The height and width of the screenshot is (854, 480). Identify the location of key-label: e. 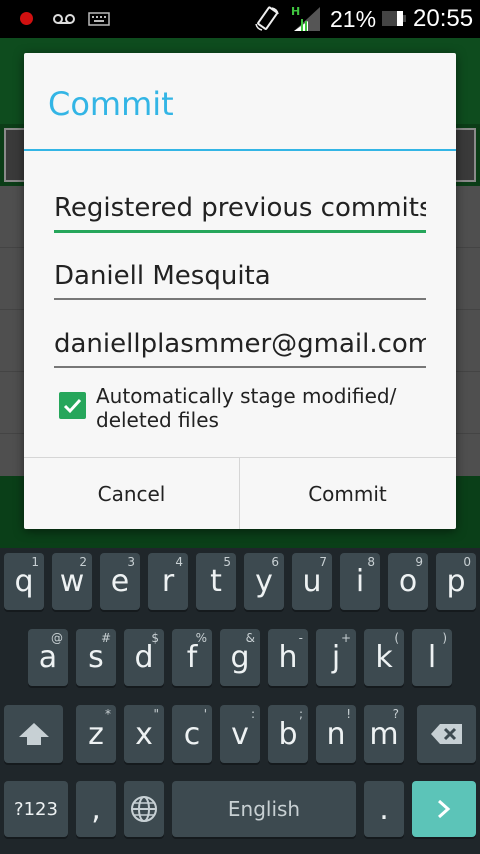
(120, 581).